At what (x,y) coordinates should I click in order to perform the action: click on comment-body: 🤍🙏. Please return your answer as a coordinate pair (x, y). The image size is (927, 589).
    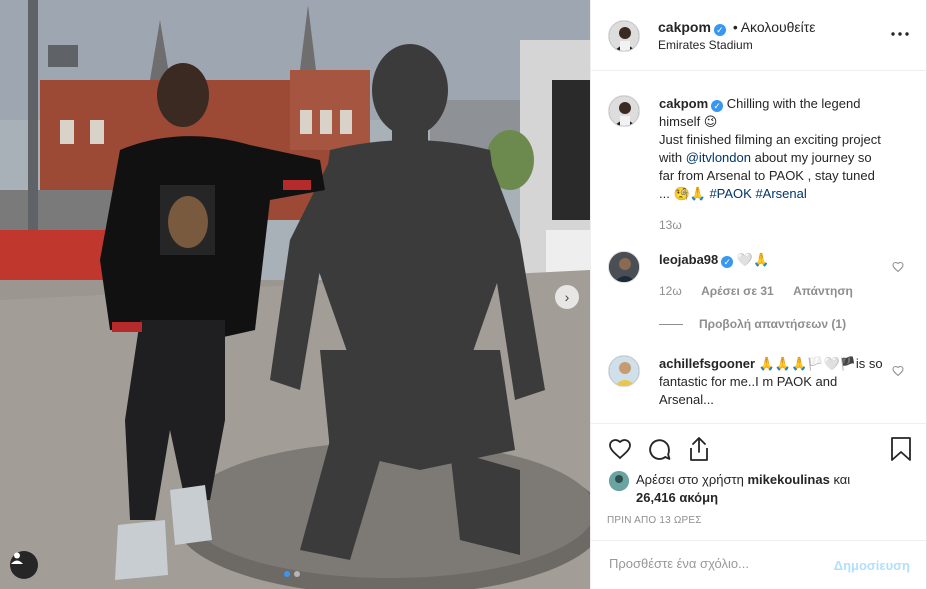
    Looking at the image, I should click on (753, 259).